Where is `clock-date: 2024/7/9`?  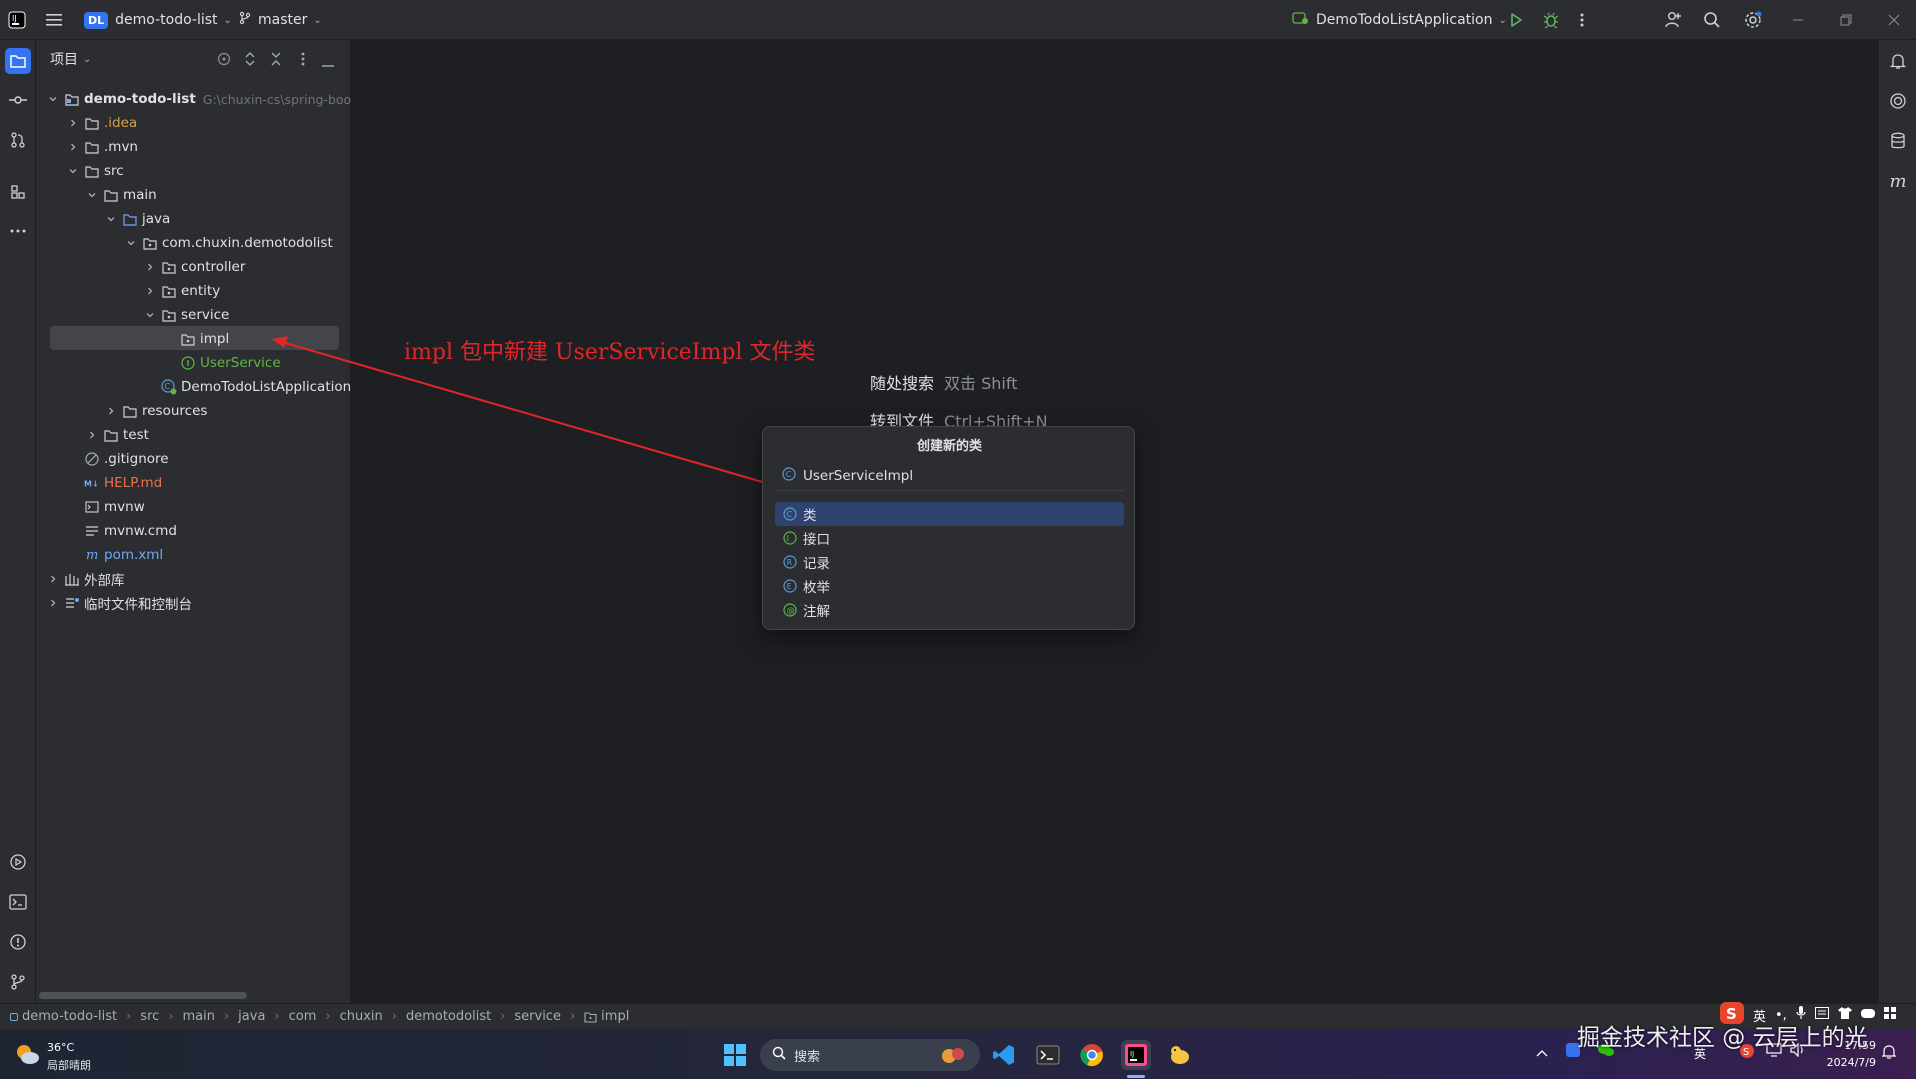
clock-date: 2024/7/9 is located at coordinates (1847, 1062).